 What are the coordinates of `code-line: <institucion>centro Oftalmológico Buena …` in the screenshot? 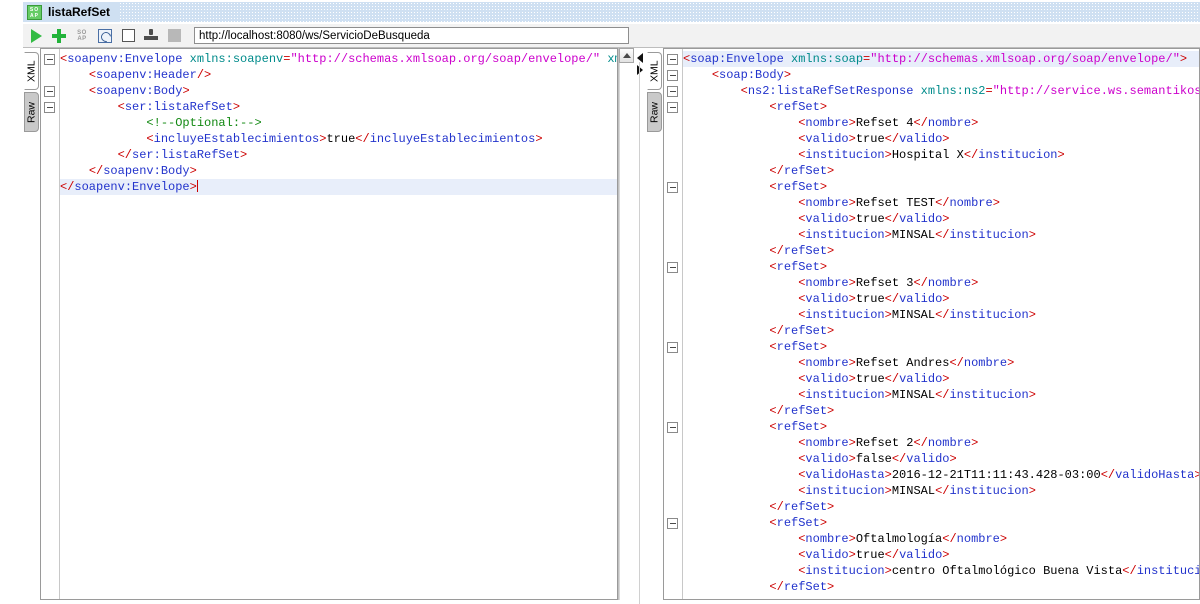 It's located at (998, 571).